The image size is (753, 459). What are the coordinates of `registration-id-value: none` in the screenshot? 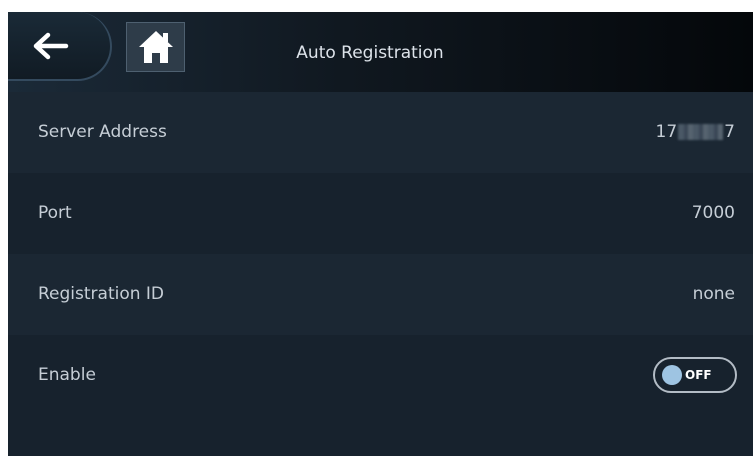 It's located at (713, 294).